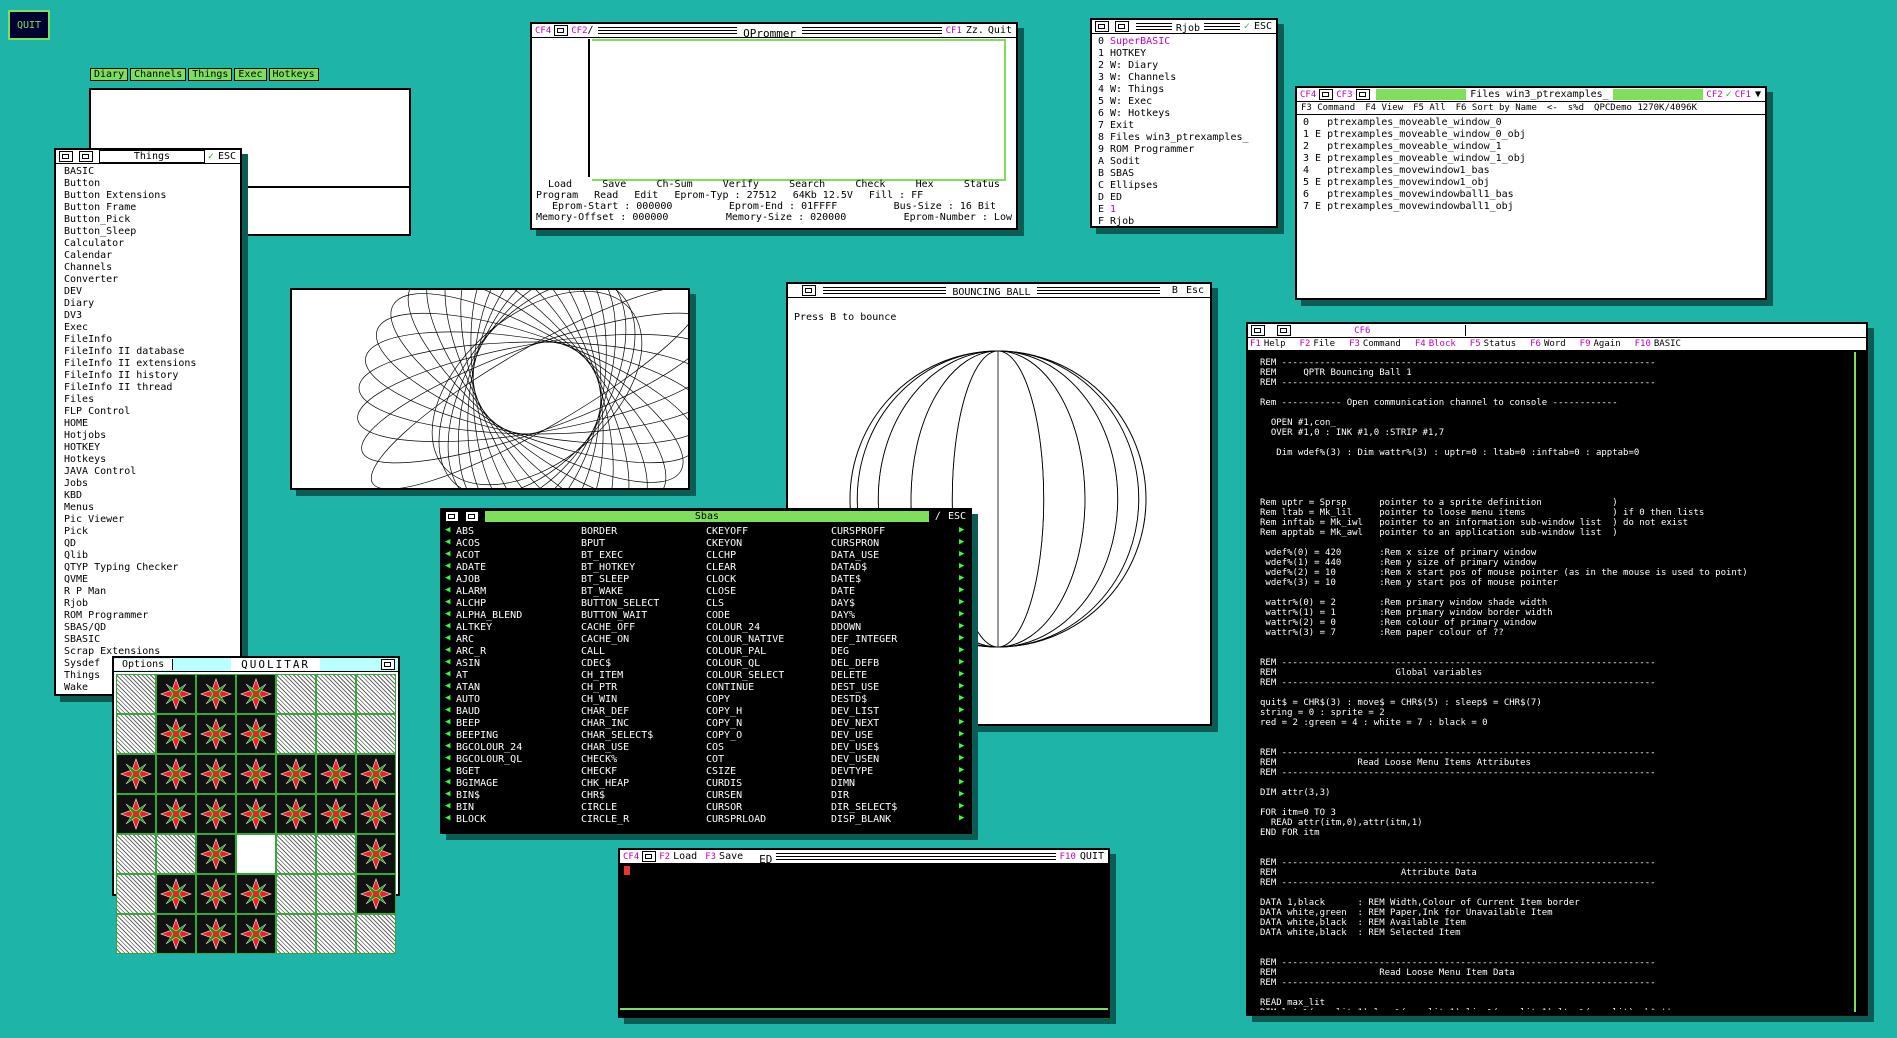  Describe the element at coordinates (148, 616) in the screenshot. I see `things-list-item: ROM Programmer` at that location.